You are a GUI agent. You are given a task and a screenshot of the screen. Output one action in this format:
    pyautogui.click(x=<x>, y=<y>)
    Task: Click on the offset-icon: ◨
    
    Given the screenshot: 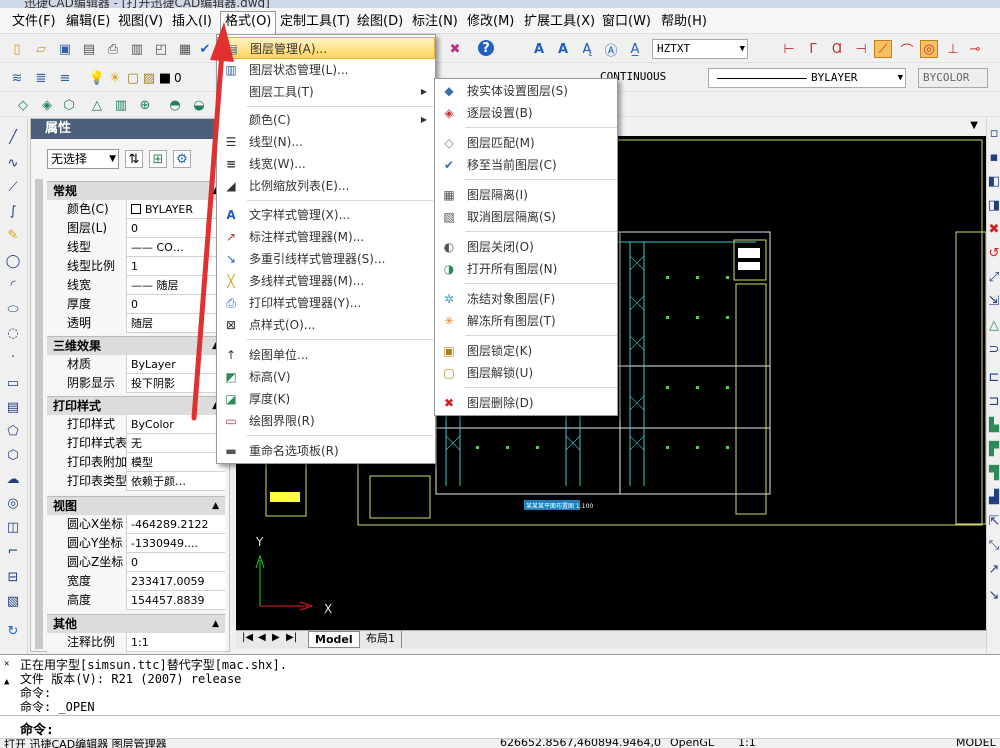 What is the action you would take?
    pyautogui.click(x=993, y=205)
    